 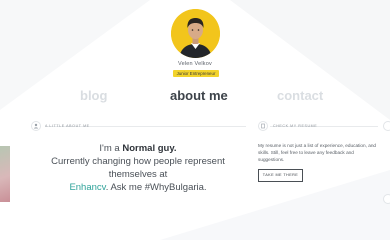 I want to click on about-line3: . Ask me #WhyBulgaria., so click(x=156, y=187).